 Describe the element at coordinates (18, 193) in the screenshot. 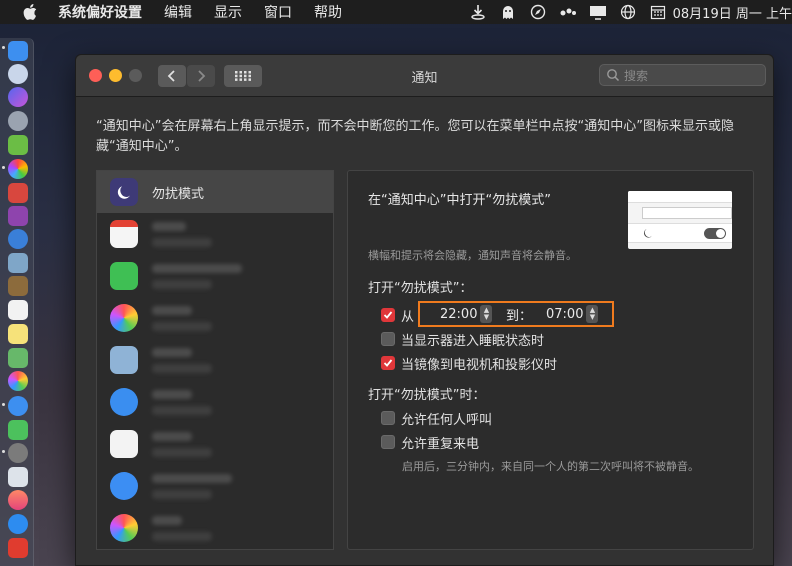

I see `font-app-icon` at that location.